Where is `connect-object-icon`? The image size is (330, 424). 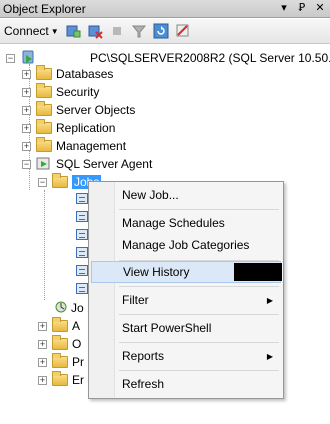 connect-object-icon is located at coordinates (73, 31).